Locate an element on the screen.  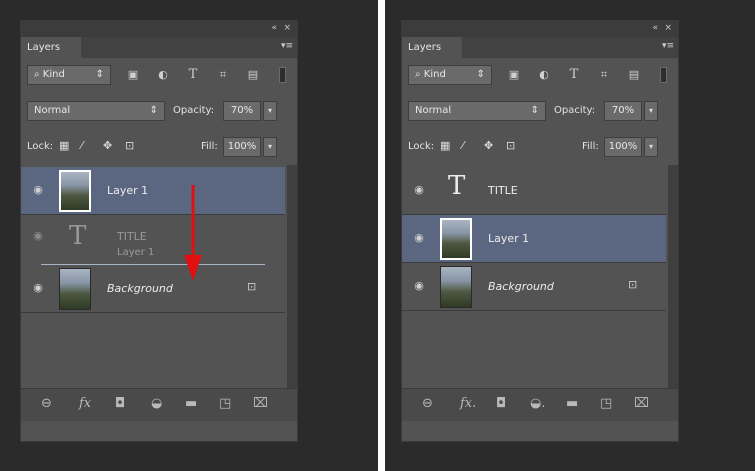
fx-icon: fx. is located at coordinates (468, 403).